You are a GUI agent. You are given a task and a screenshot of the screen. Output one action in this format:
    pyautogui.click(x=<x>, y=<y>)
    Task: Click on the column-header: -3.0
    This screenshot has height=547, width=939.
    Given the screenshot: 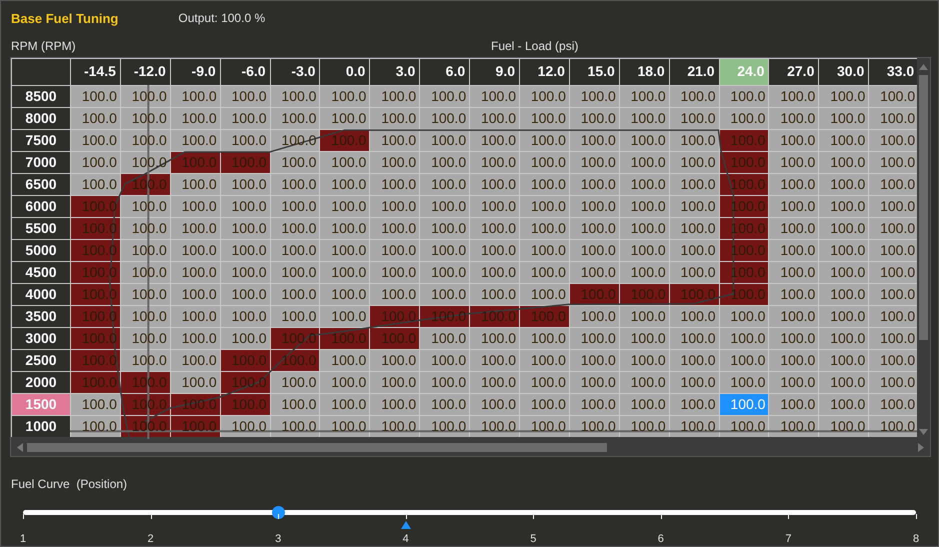 What is the action you would take?
    pyautogui.click(x=295, y=71)
    